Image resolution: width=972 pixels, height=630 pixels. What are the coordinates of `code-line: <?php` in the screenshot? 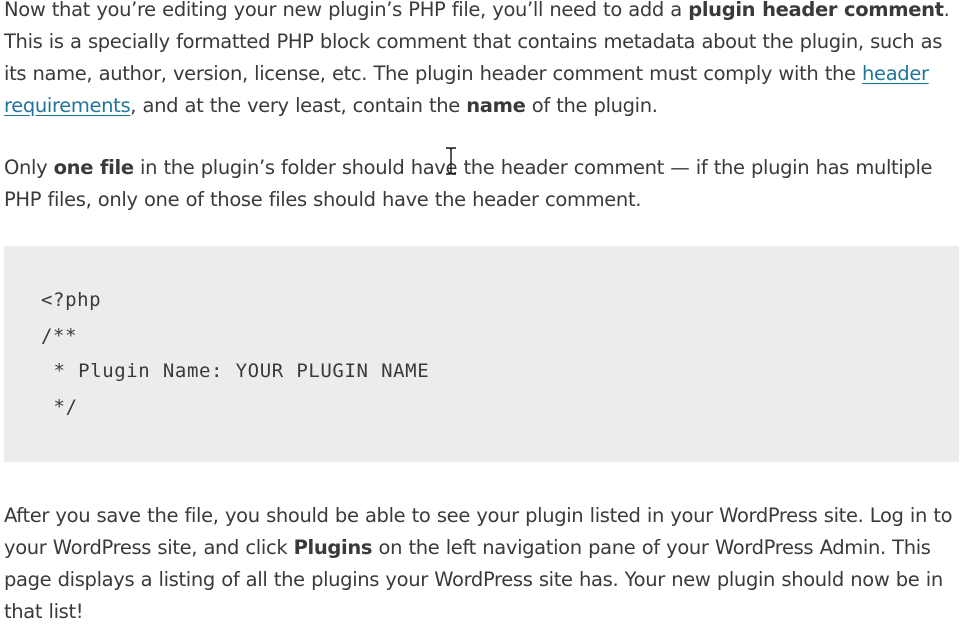 It's located at (71, 300).